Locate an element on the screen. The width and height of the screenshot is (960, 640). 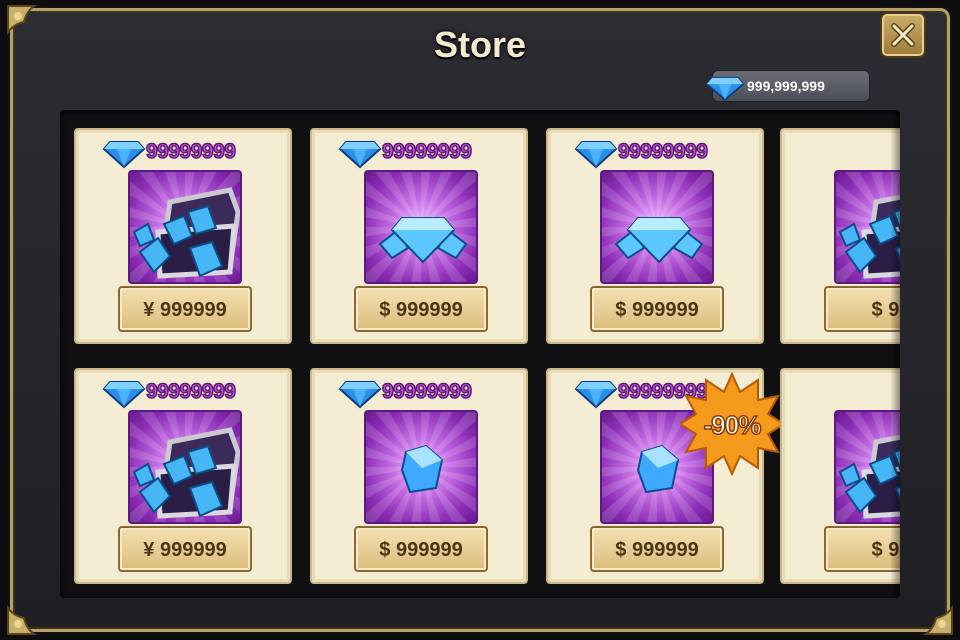
close-x-icon is located at coordinates (903, 35).